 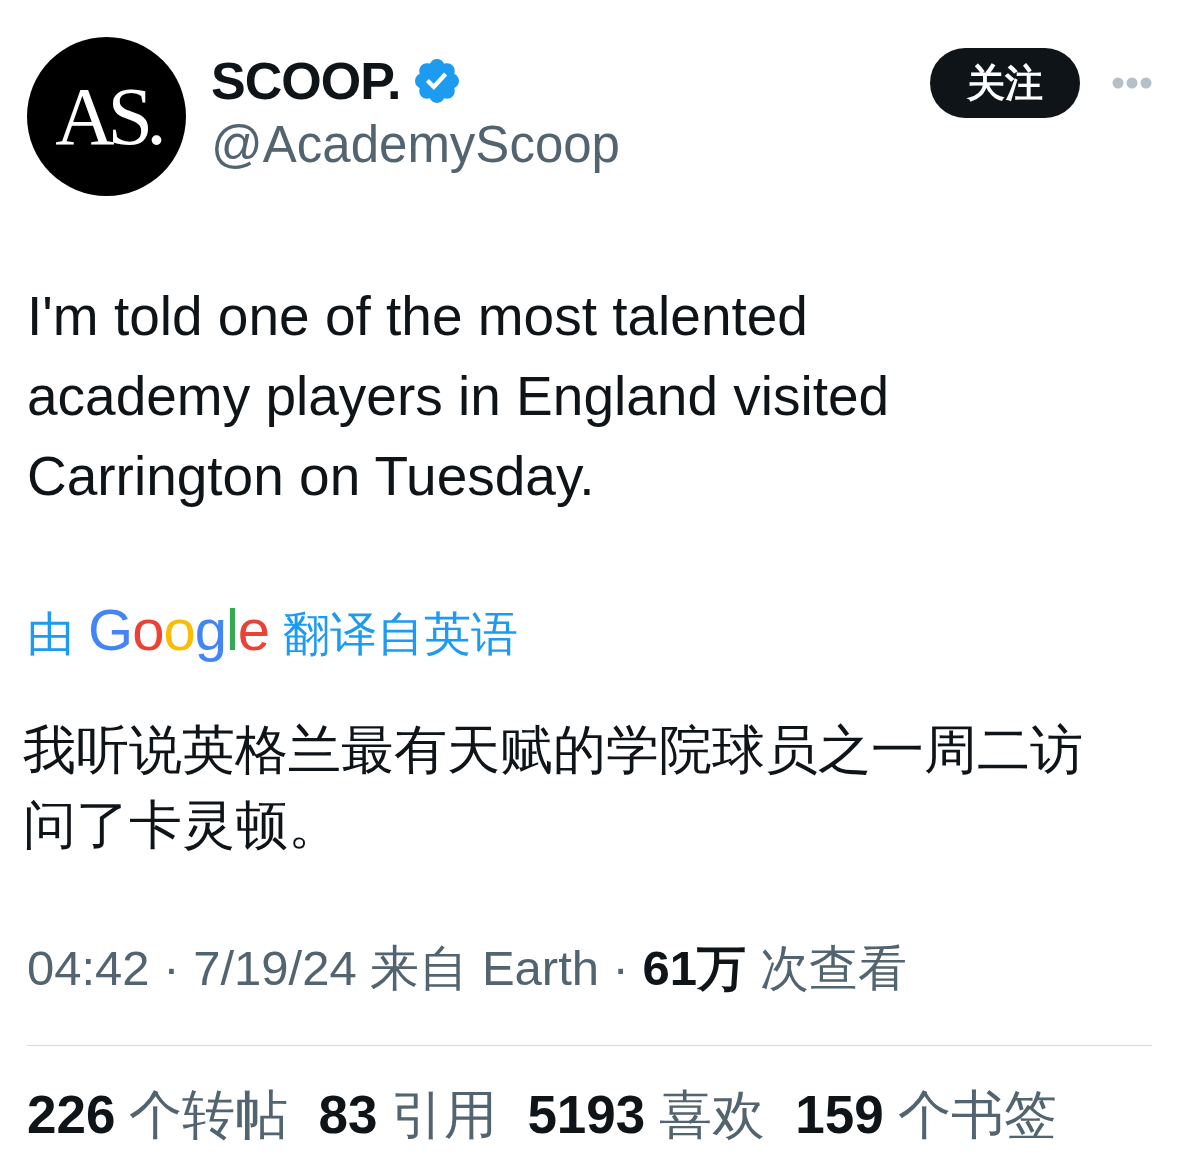 I want to click on translated-text: 我听说英格兰最有天赋的学院球员之一周二访问了卡灵顿。, so click(x=553, y=787).